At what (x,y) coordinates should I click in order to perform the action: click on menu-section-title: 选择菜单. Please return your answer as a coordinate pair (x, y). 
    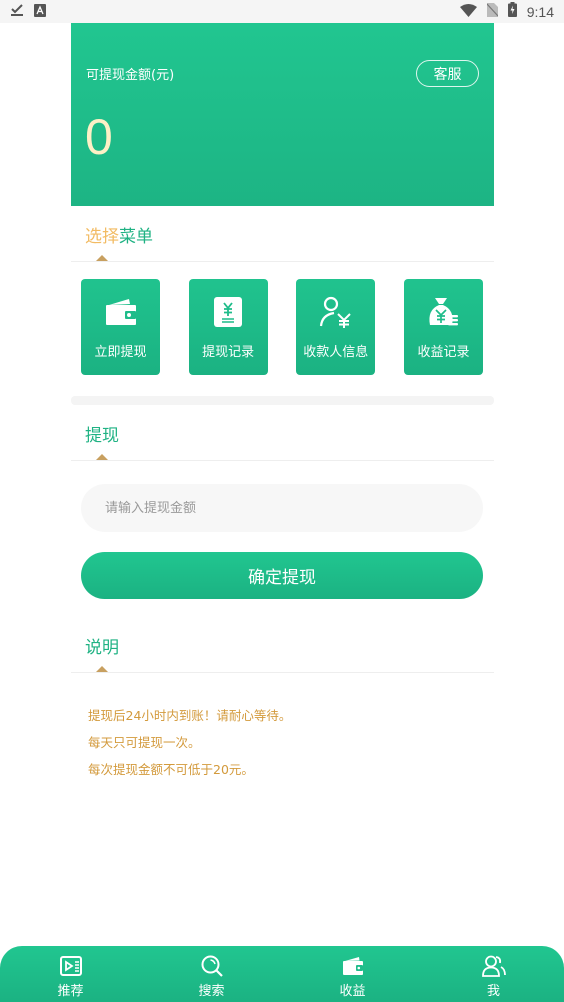
    Looking at the image, I should click on (119, 234).